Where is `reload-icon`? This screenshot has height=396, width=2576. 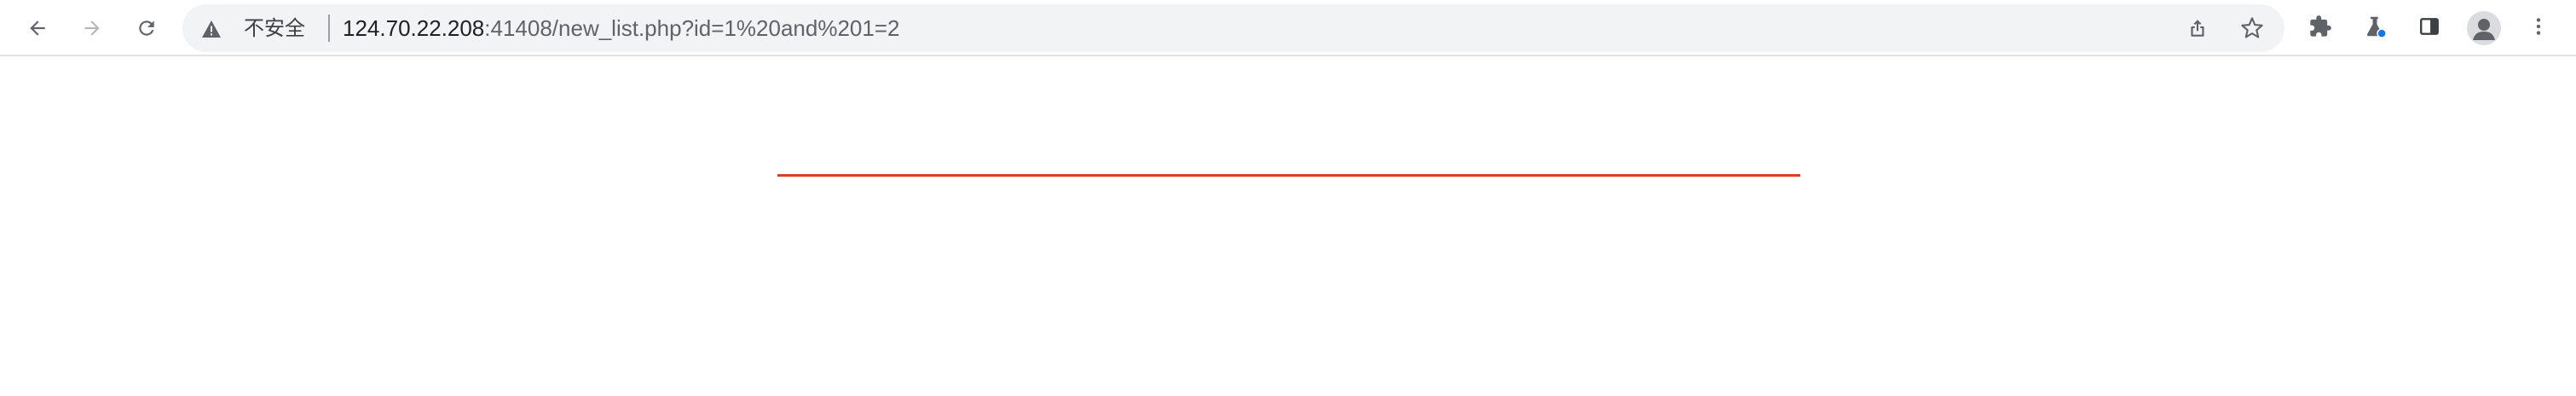
reload-icon is located at coordinates (147, 28).